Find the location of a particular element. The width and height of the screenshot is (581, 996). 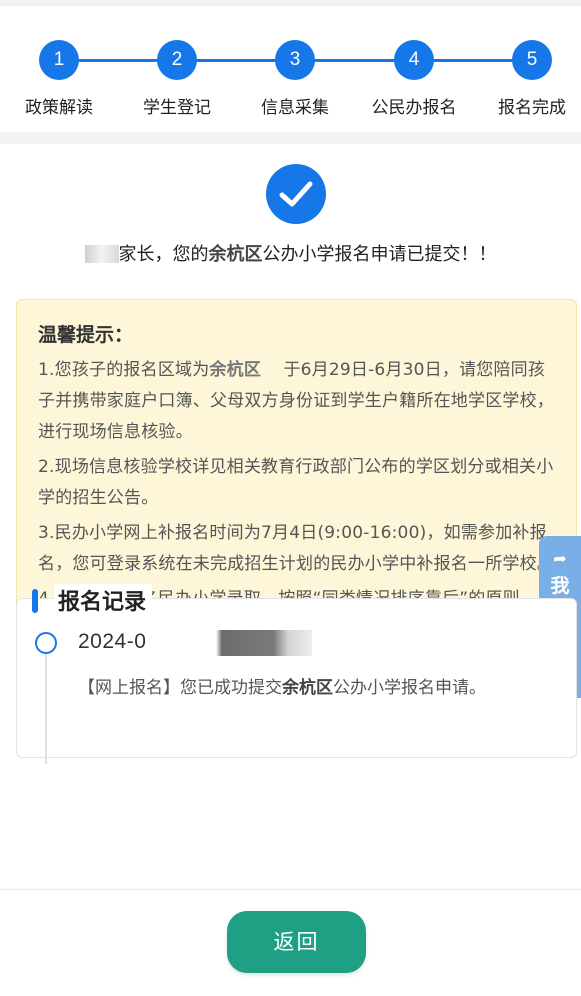

record-text-suffix: 公办小学报名申请。 is located at coordinates (409, 688).